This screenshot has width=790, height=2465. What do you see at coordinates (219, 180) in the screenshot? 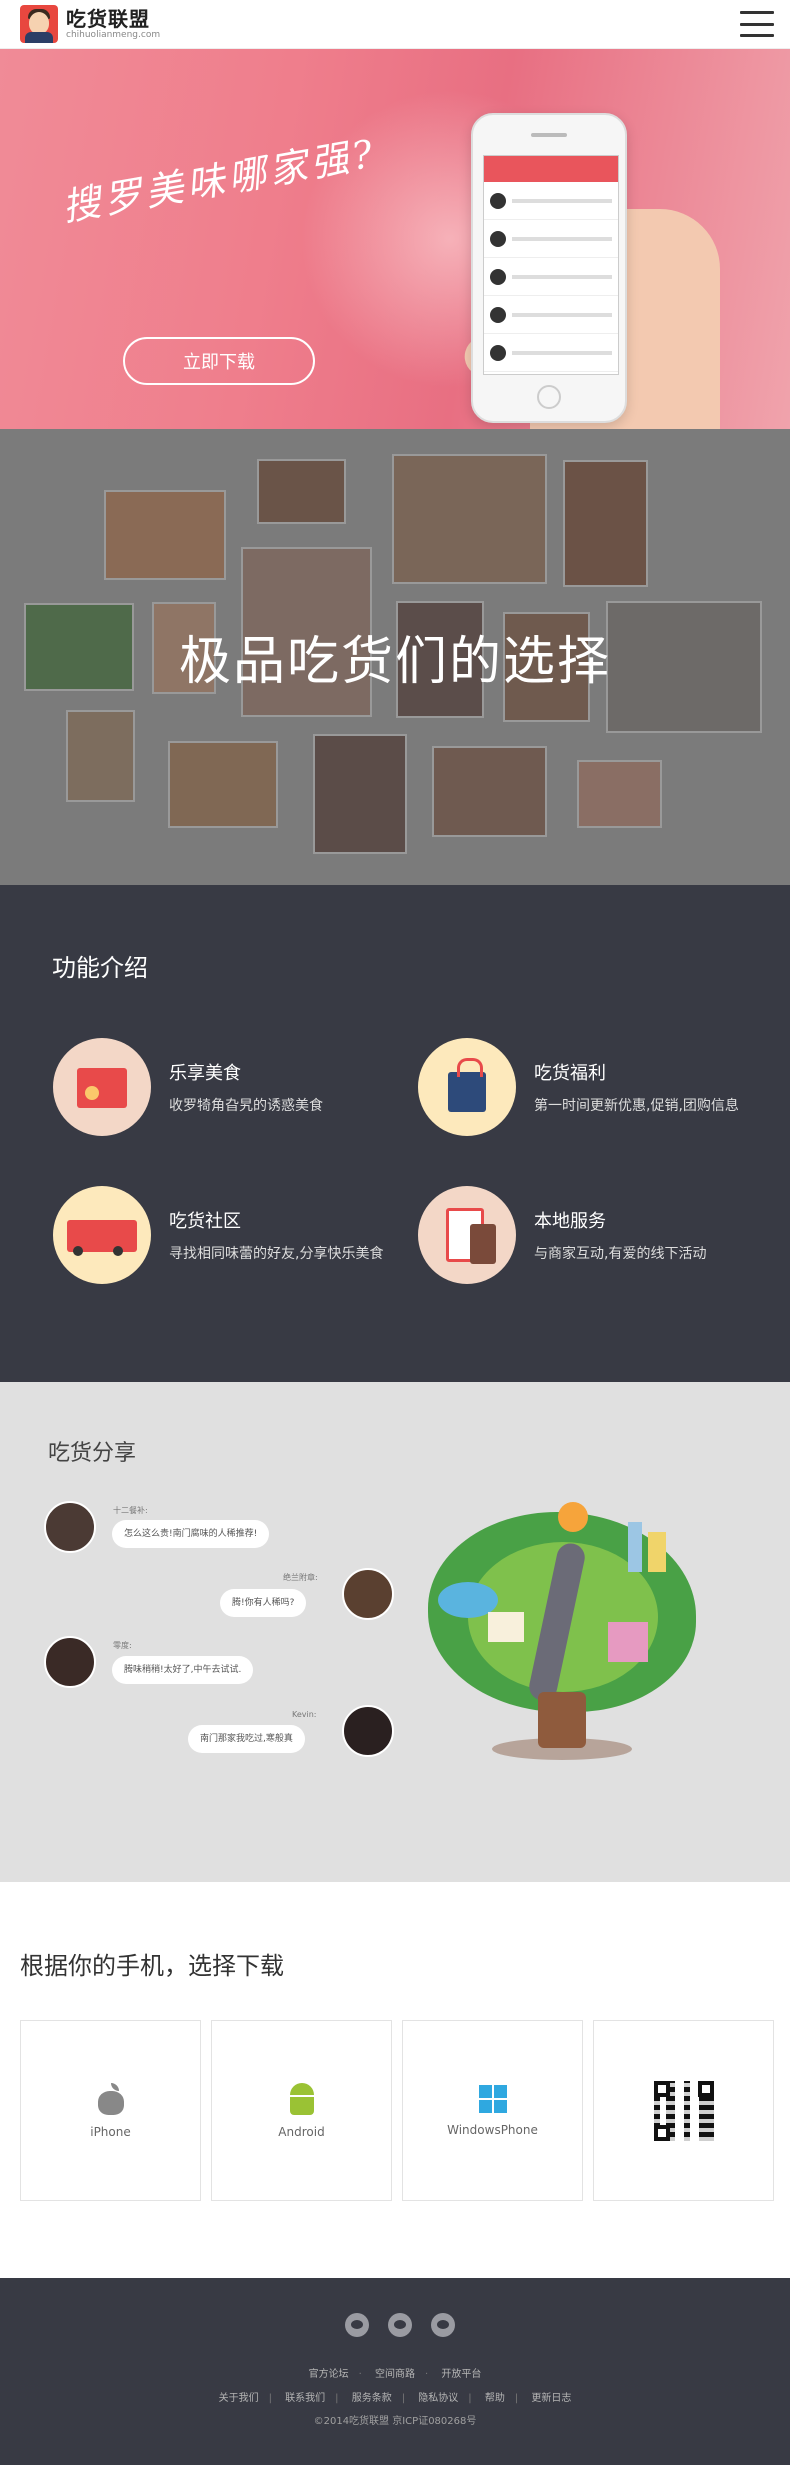
I see `hero-slogan: 搜罗美味哪家强?` at bounding box center [219, 180].